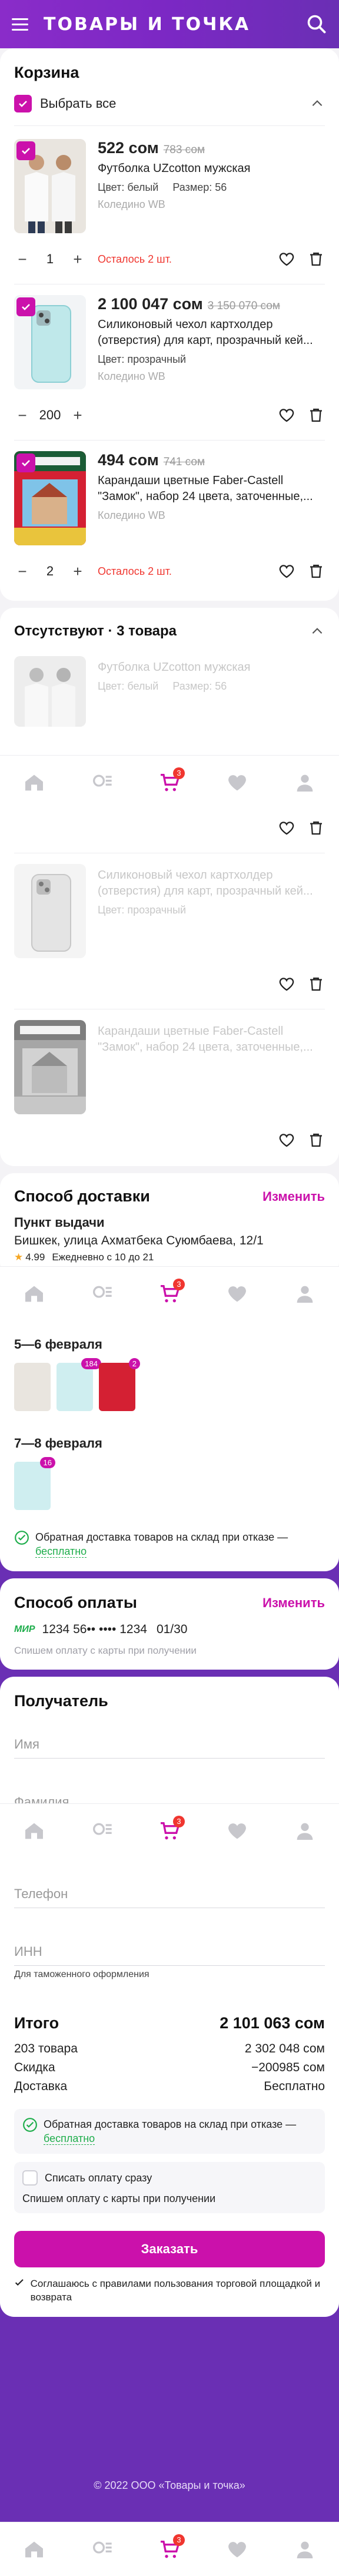 This screenshot has width=339, height=2576. I want to click on item-meta: Цвет: белый Размер: 56, so click(211, 187).